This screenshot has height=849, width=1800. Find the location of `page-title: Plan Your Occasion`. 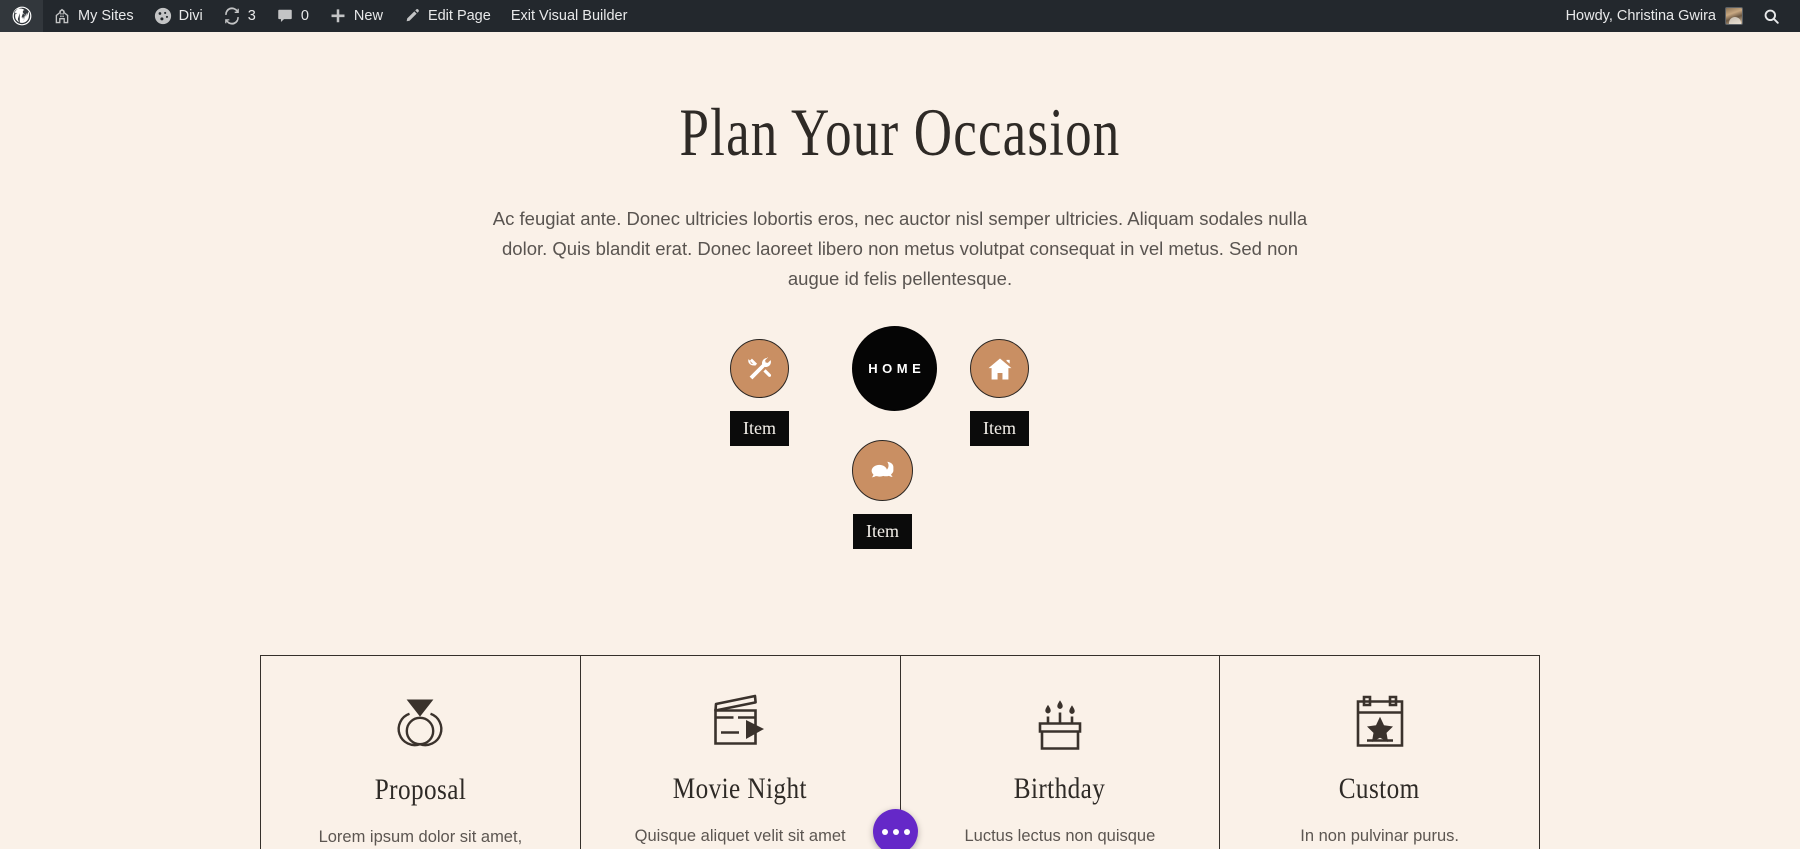

page-title: Plan Your Occasion is located at coordinates (900, 132).